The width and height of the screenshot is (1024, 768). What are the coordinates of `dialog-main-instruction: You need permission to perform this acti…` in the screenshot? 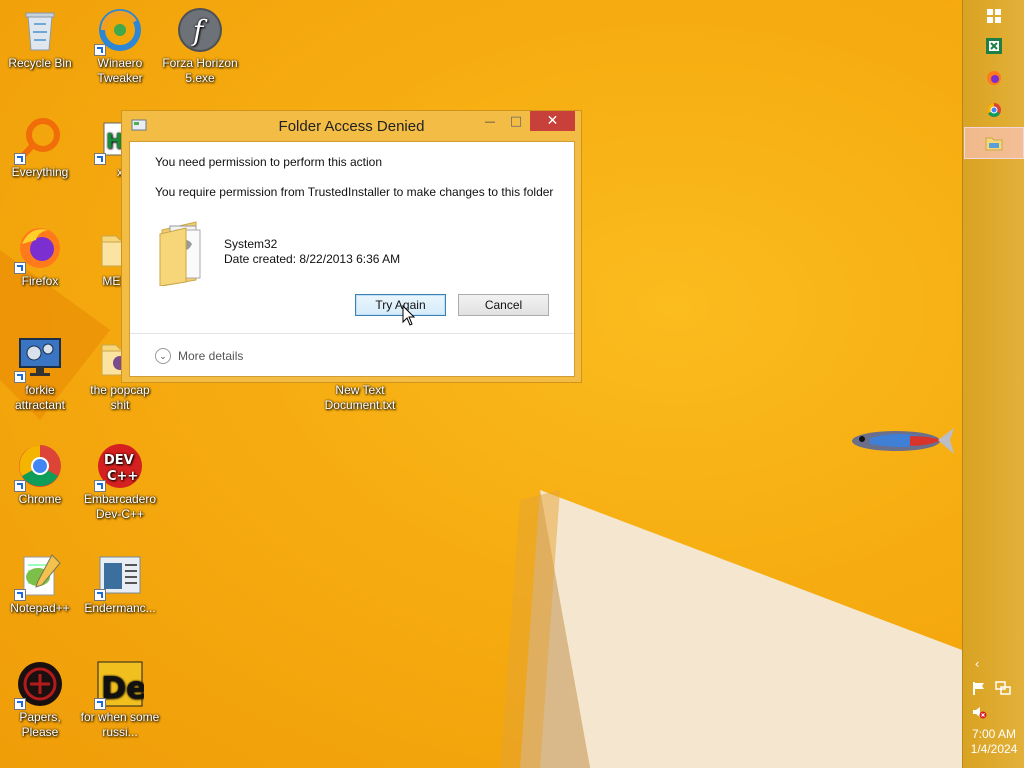 It's located at (269, 162).